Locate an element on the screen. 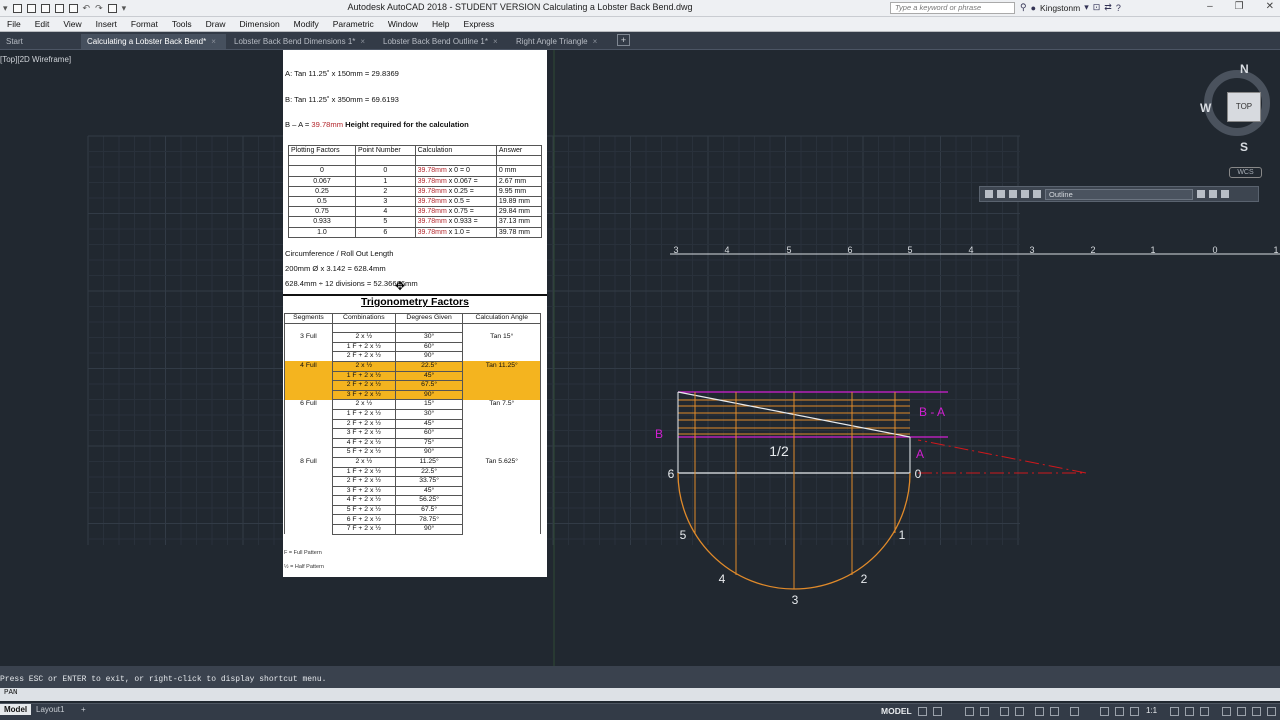 The width and height of the screenshot is (1280, 720). ruler-label: 0 is located at coordinates (1214, 250).